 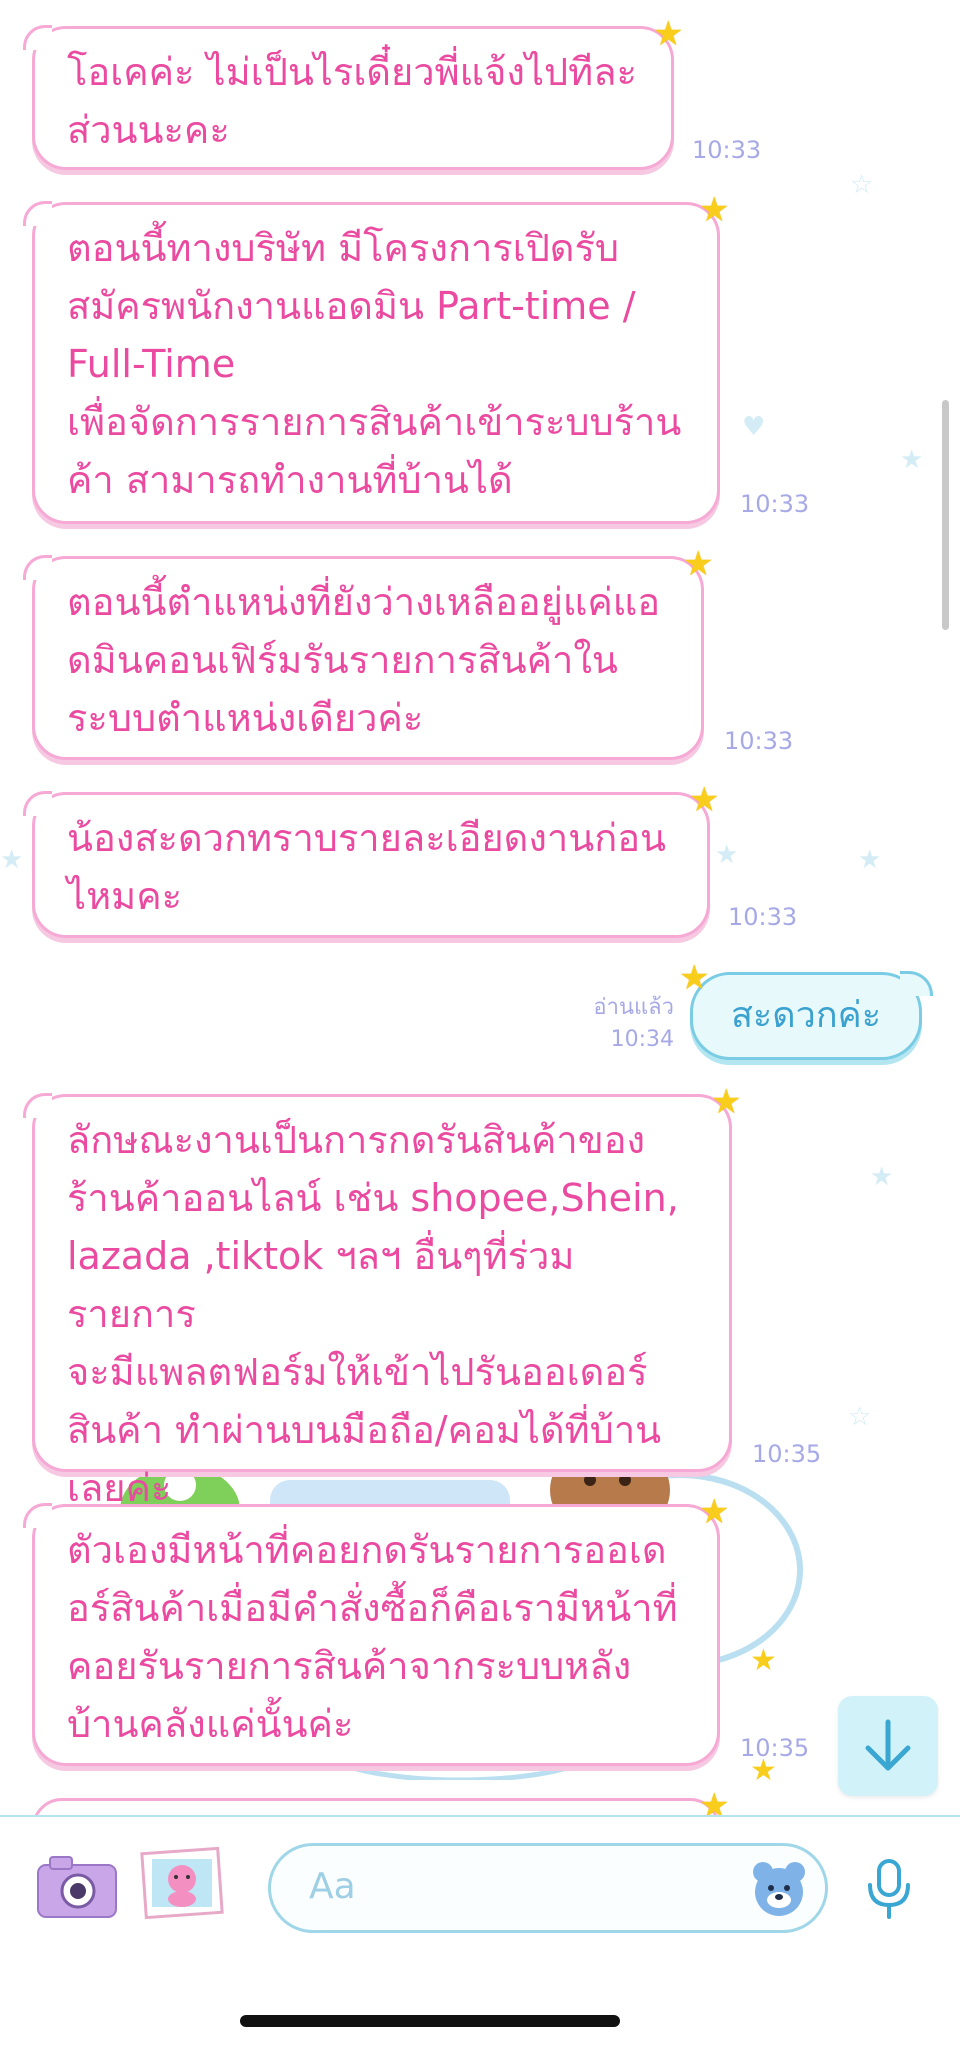 I want to click on arrow-down-icon, so click(x=888, y=1745).